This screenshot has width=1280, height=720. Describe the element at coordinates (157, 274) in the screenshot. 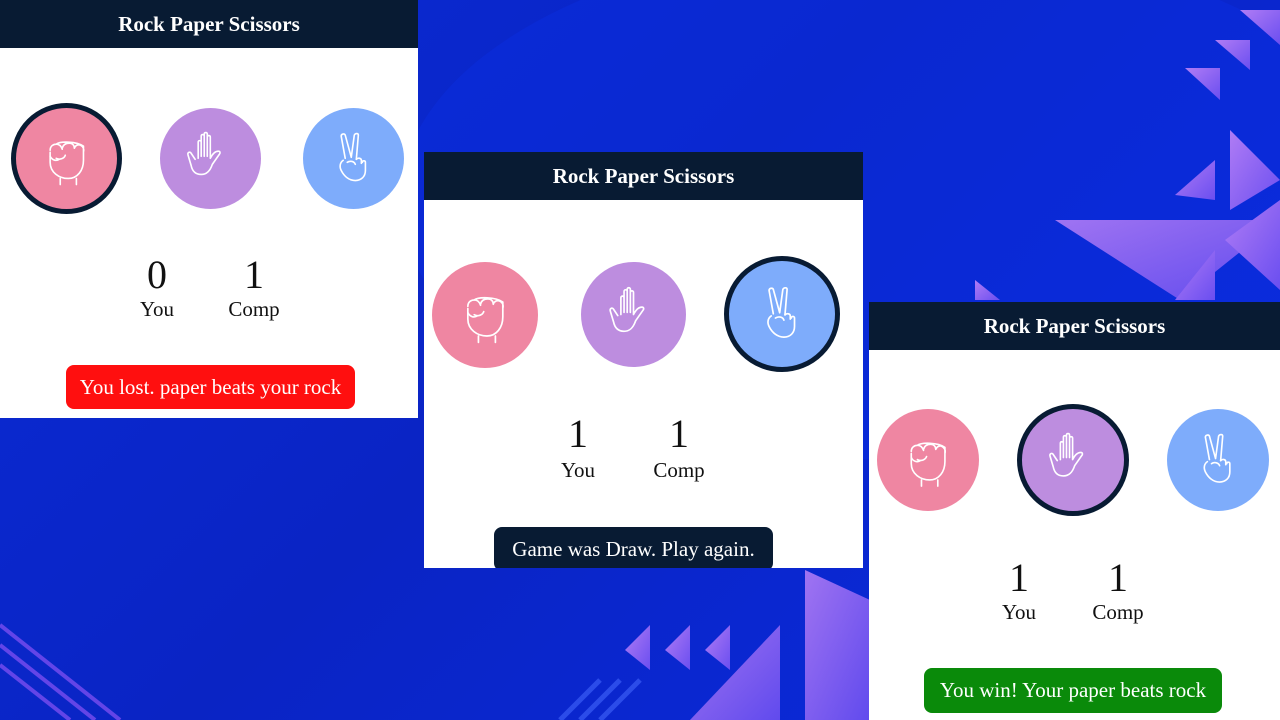

I see `you-score: 0` at that location.